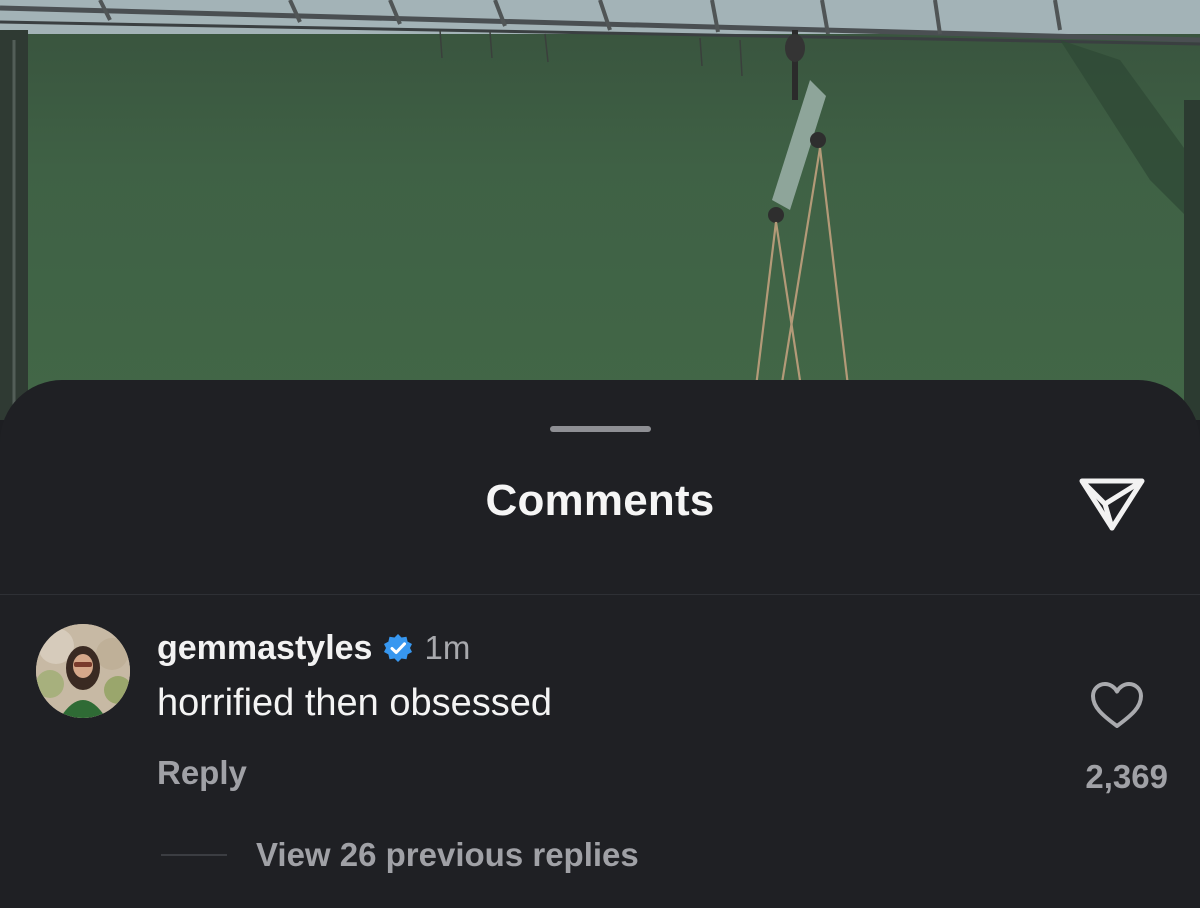  I want to click on comment-time: 1m, so click(447, 647).